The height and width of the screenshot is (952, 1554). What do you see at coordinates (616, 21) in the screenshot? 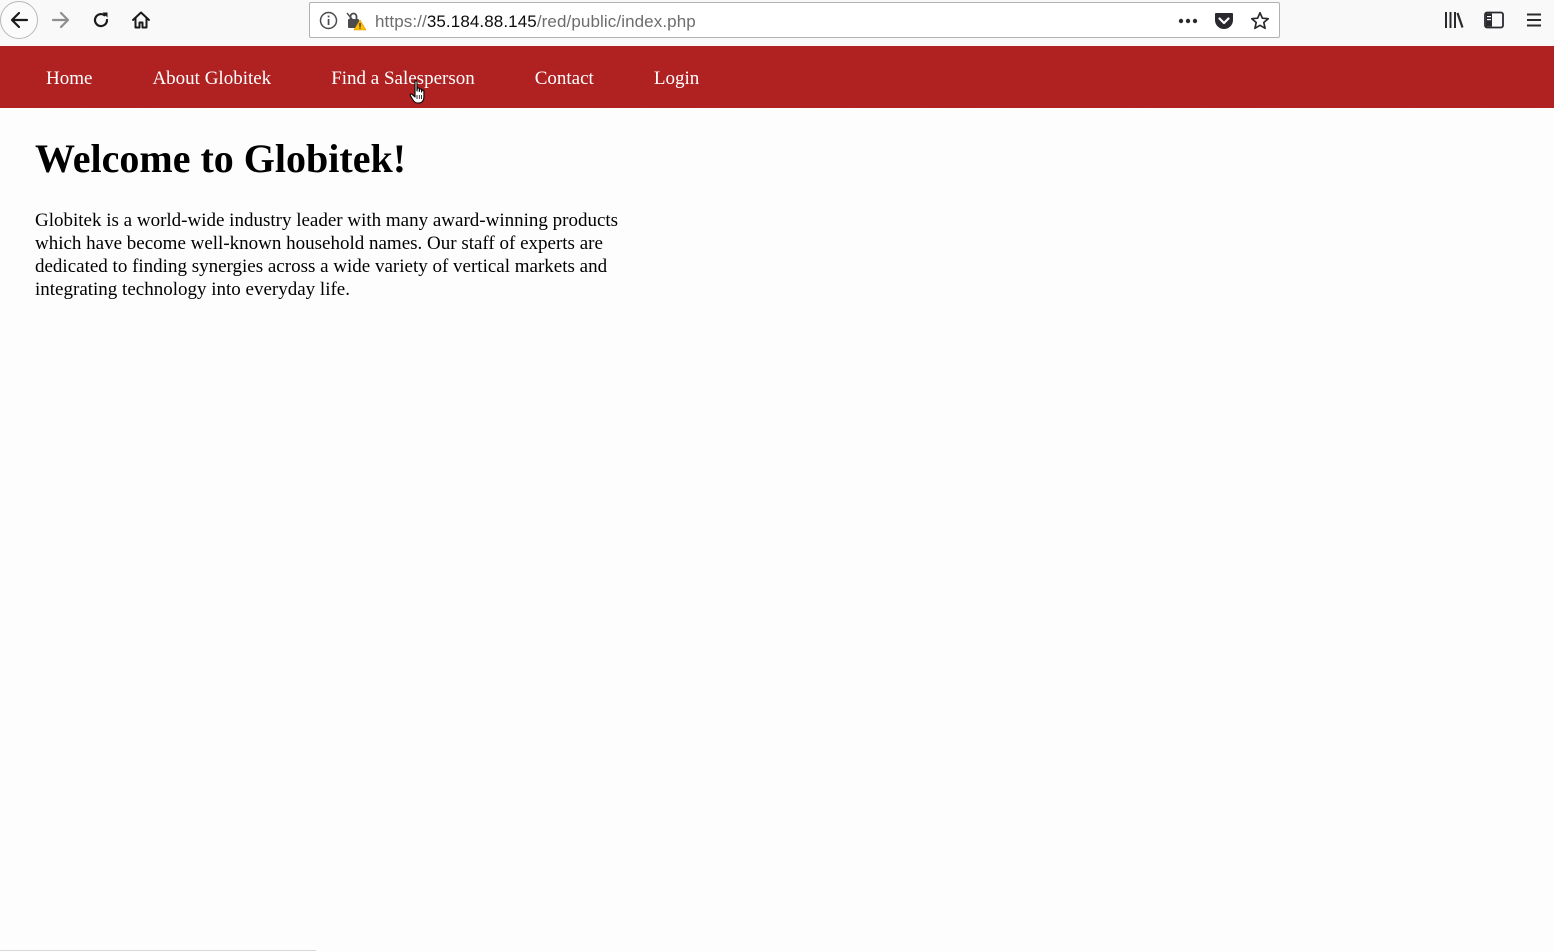
I see `url-path: /red/public/index.php` at bounding box center [616, 21].